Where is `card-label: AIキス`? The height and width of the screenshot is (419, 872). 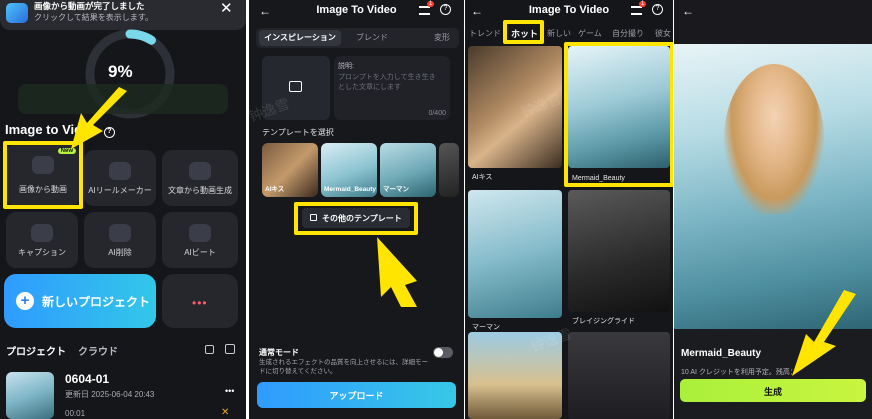
card-label: AIキス is located at coordinates (482, 177).